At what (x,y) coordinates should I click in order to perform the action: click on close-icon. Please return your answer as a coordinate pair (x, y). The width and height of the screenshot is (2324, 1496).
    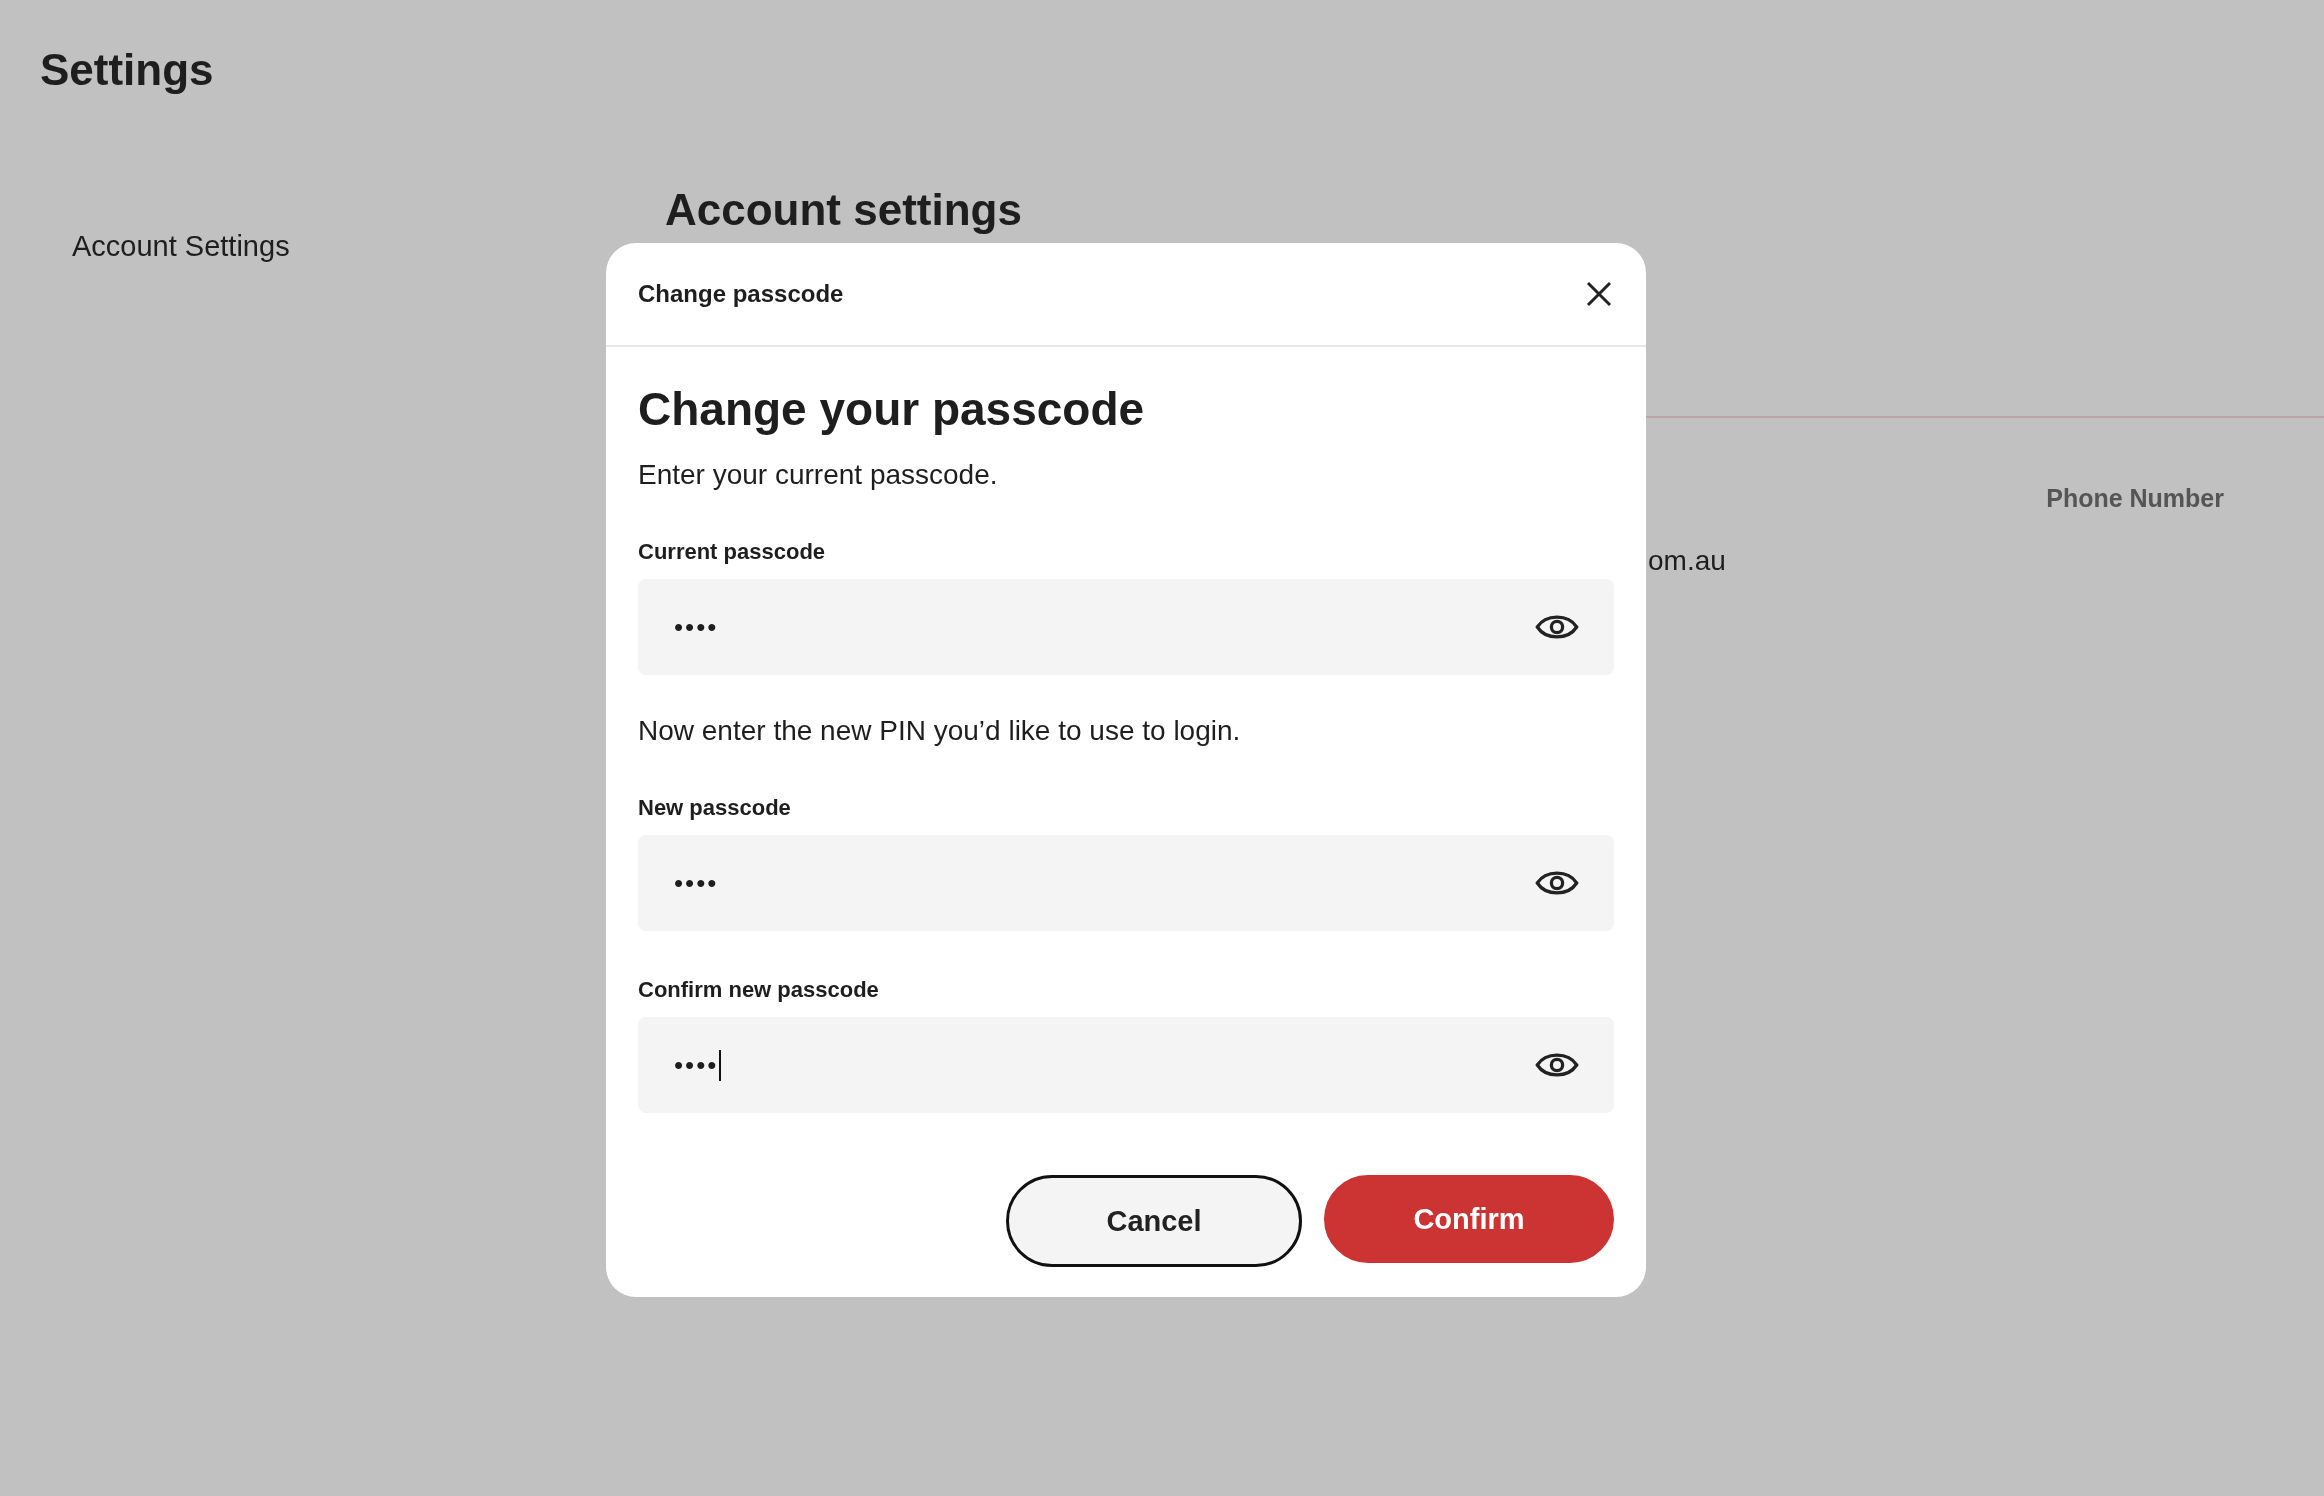
    Looking at the image, I should click on (1599, 294).